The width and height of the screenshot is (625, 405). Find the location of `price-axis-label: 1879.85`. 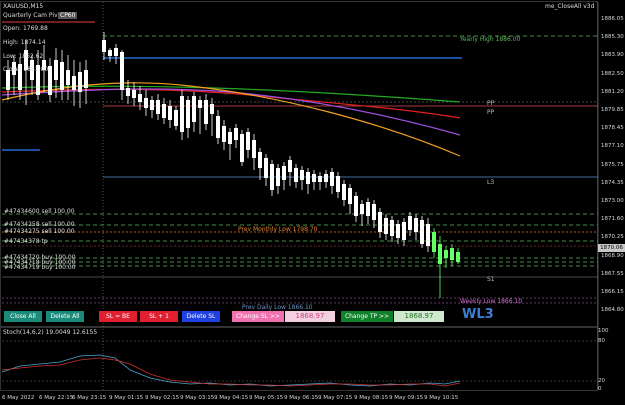

price-axis-label: 1879.85 is located at coordinates (612, 110).